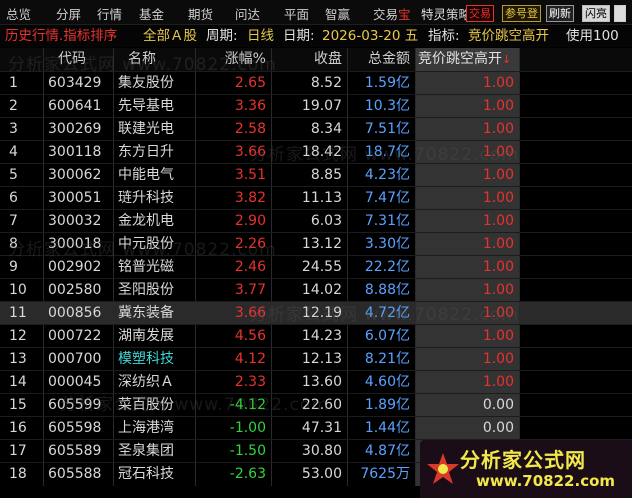 This screenshot has width=632, height=498. Describe the element at coordinates (247, 13) in the screenshot. I see `menu-wenda: 问达` at that location.